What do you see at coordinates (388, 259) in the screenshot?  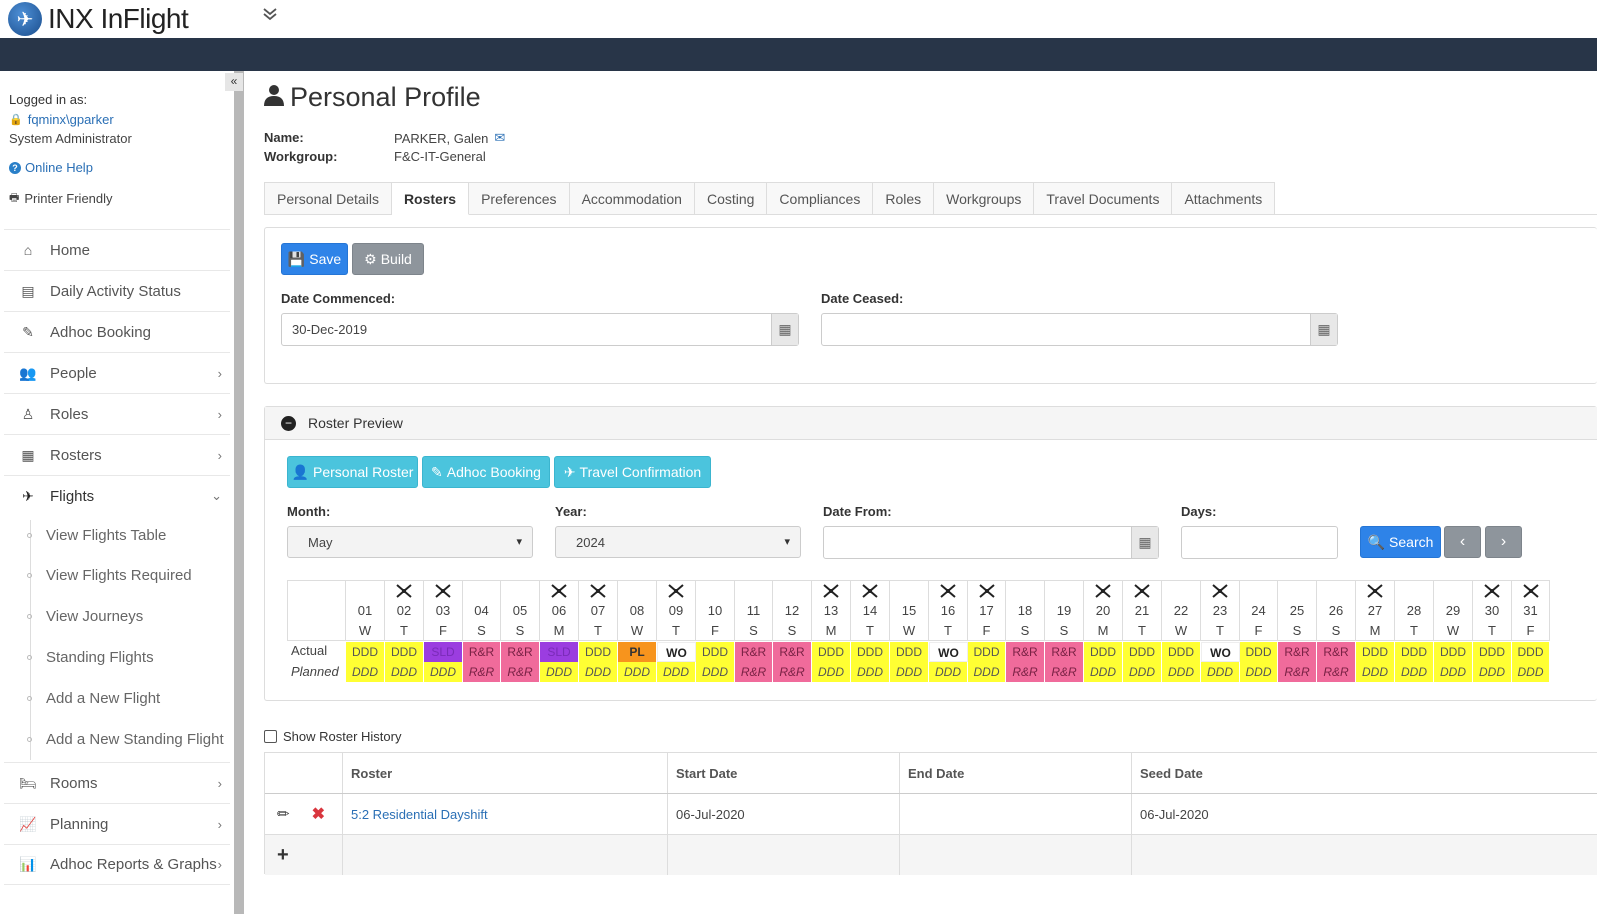 I see `build-button: ⚙ Build` at bounding box center [388, 259].